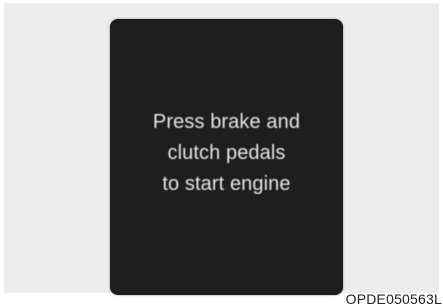  I want to click on display-message-line-1: Press brake and, so click(226, 121).